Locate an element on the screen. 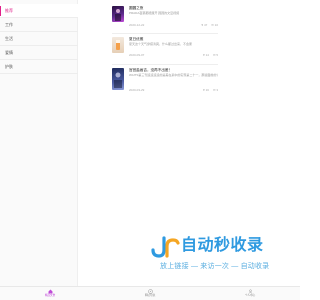 The height and width of the screenshot is (300, 320). sidebar-item-recommend: 推荐 is located at coordinates (39, 11).